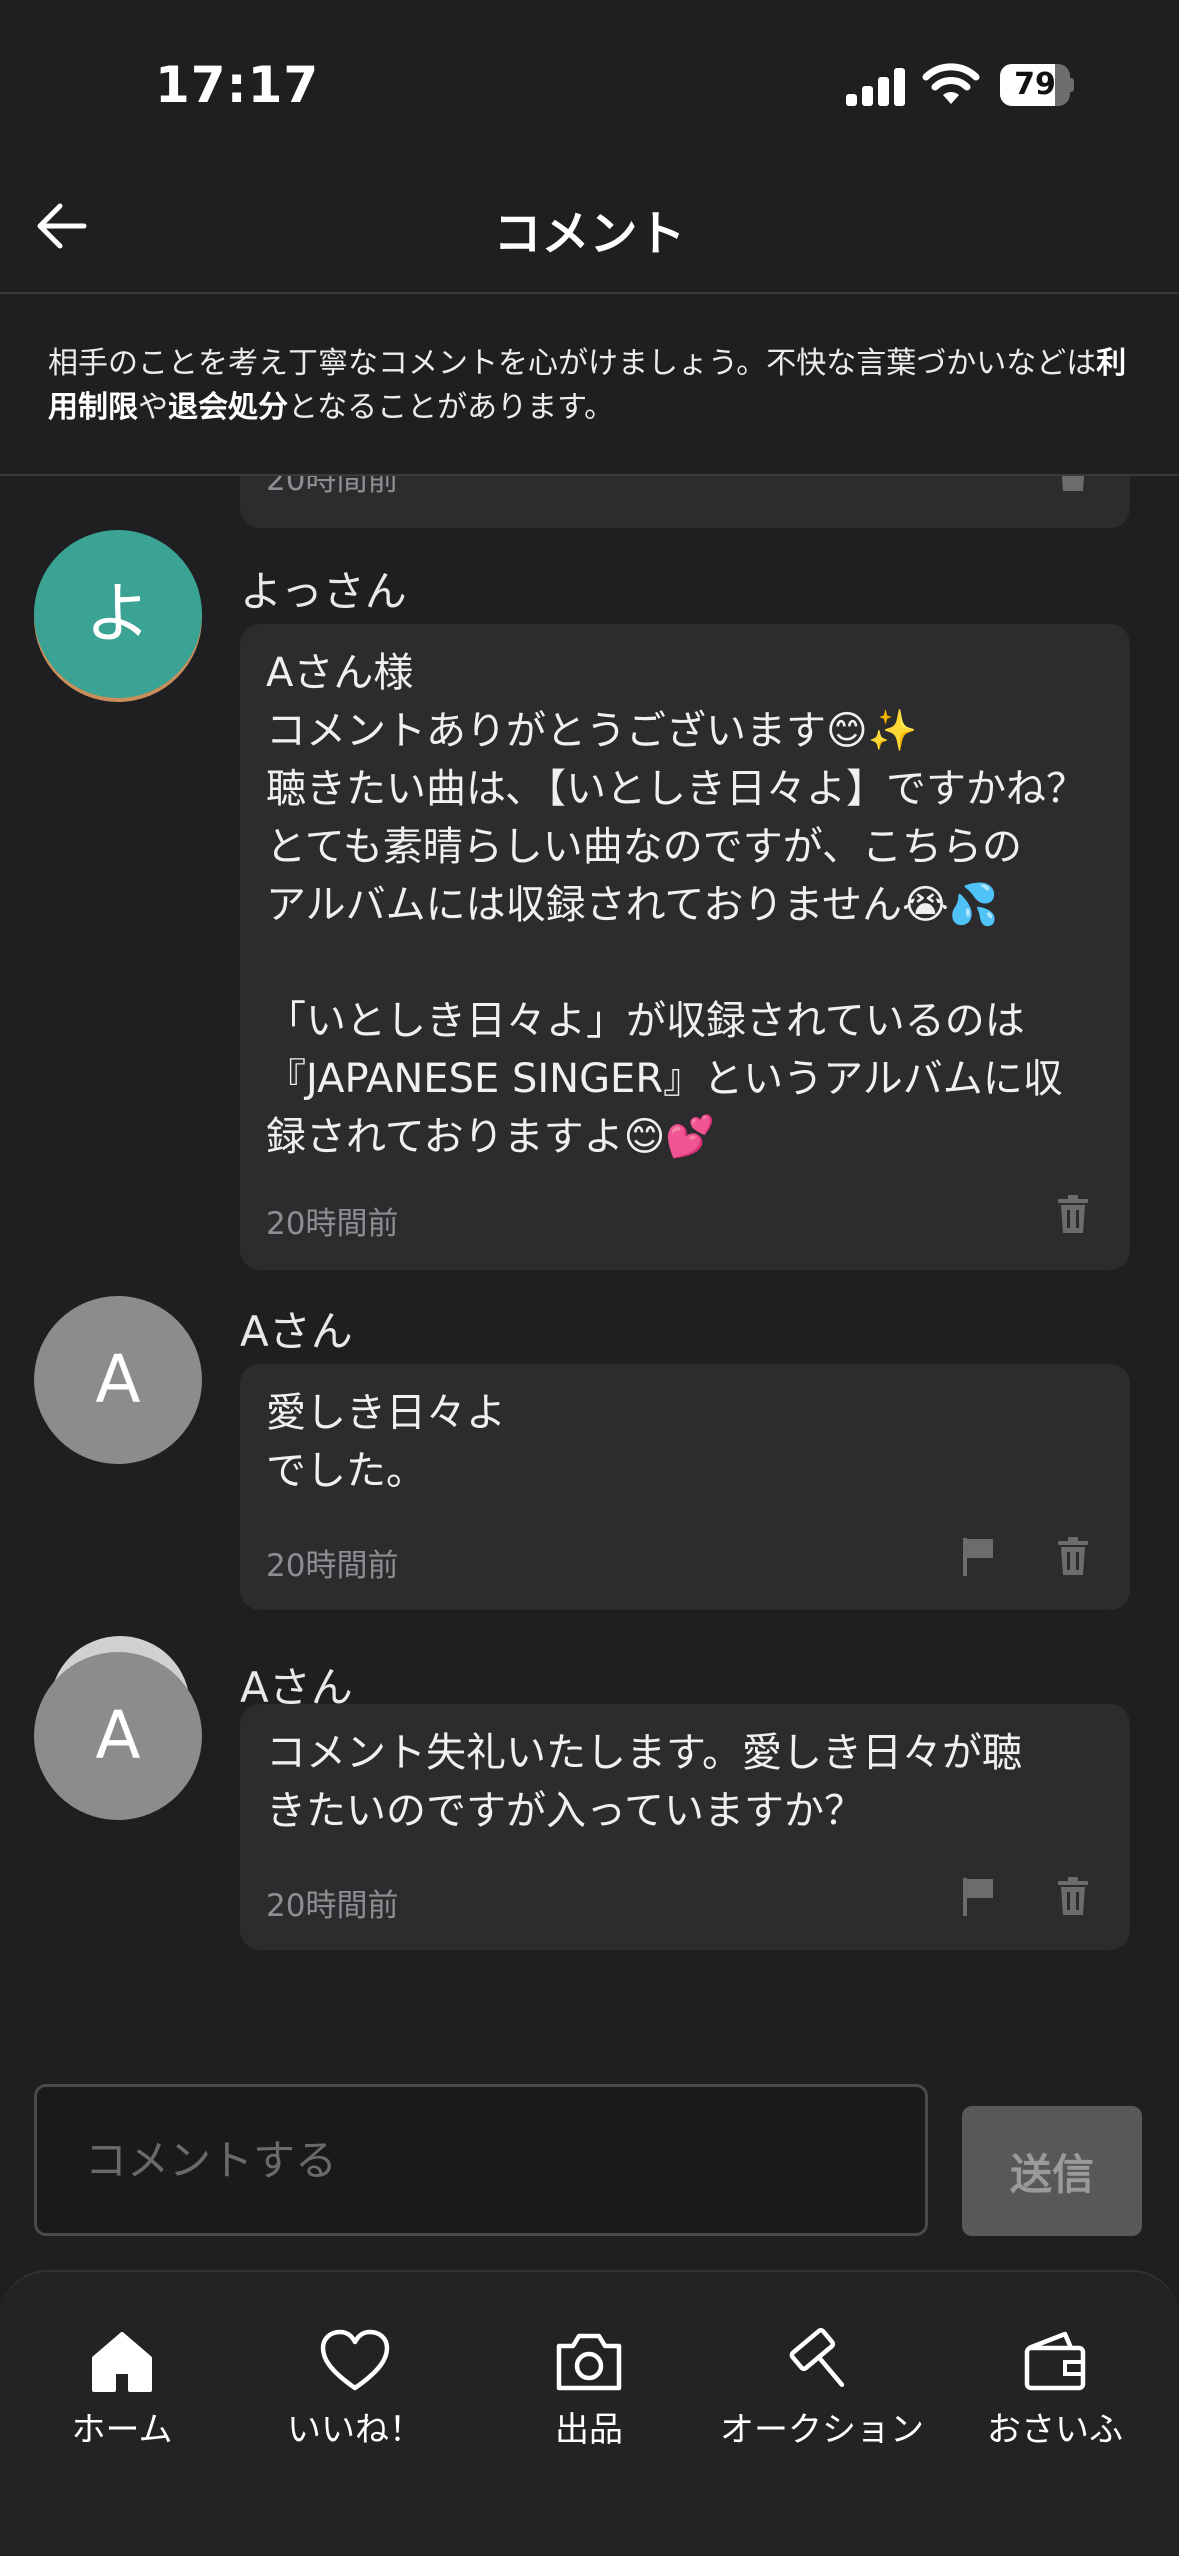 The width and height of the screenshot is (1179, 2556). Describe the element at coordinates (323, 591) in the screenshot. I see `comment-author-name: よっさん` at that location.